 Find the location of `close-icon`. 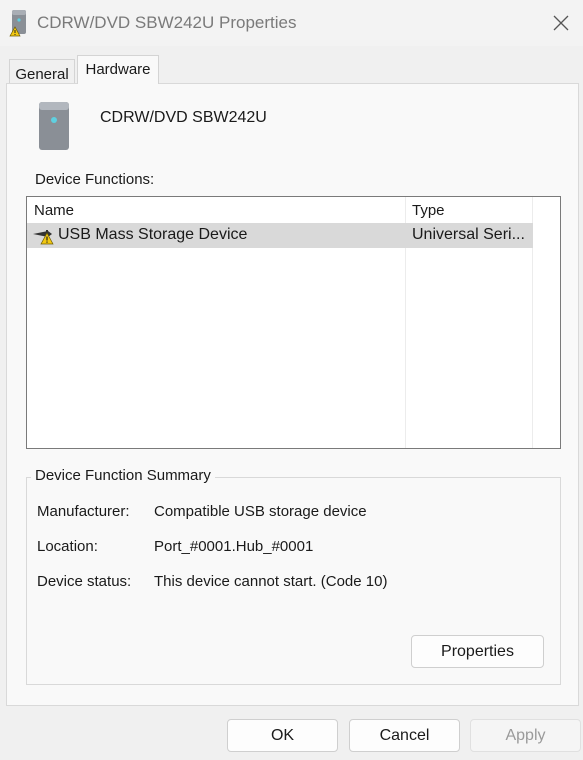

close-icon is located at coordinates (561, 23).